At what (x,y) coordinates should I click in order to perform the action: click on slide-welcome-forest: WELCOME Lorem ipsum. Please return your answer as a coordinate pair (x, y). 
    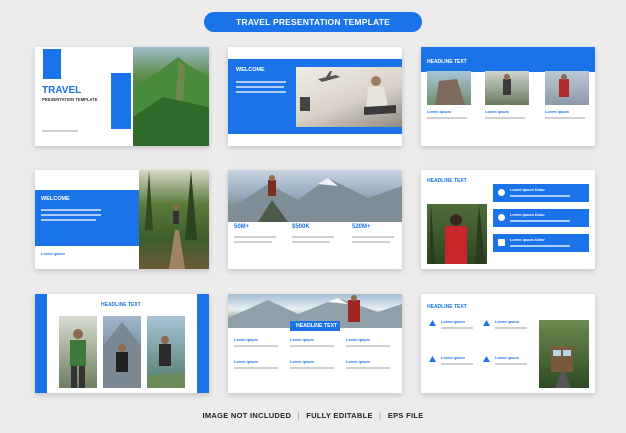
    Looking at the image, I should click on (122, 219).